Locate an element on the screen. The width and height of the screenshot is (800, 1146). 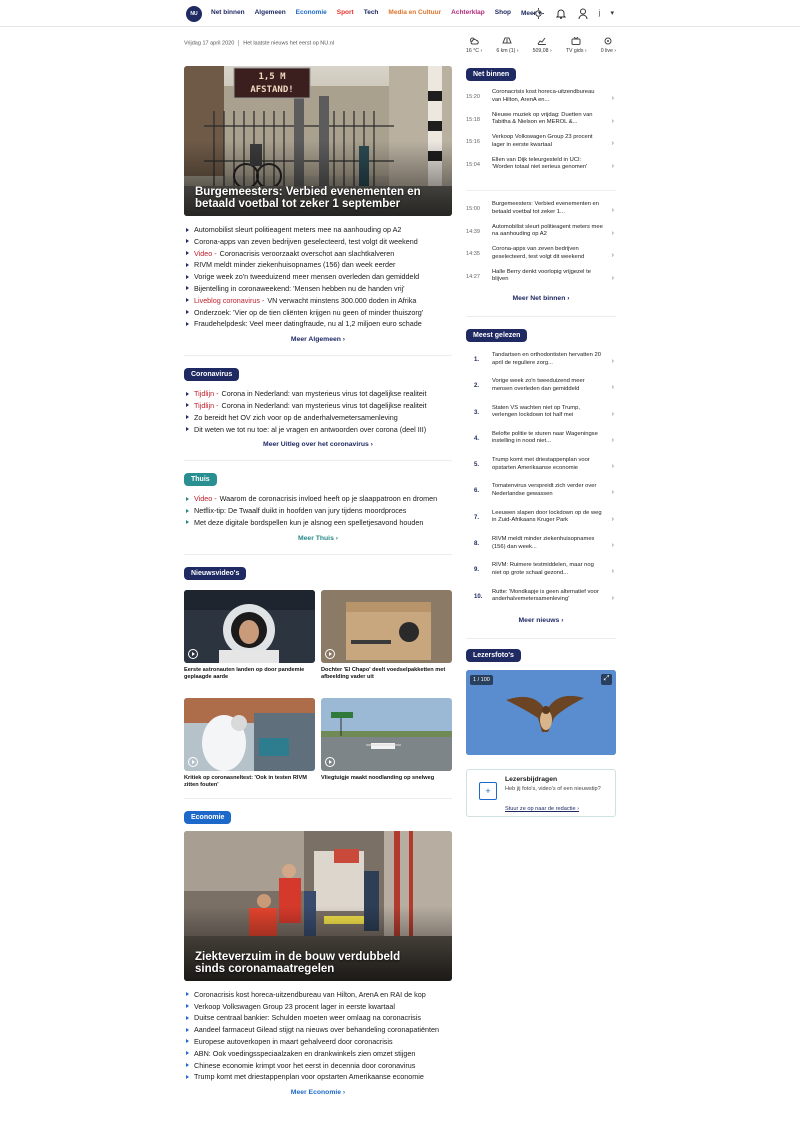
nav-item-achterklap: Achterklap is located at coordinates (468, 13).